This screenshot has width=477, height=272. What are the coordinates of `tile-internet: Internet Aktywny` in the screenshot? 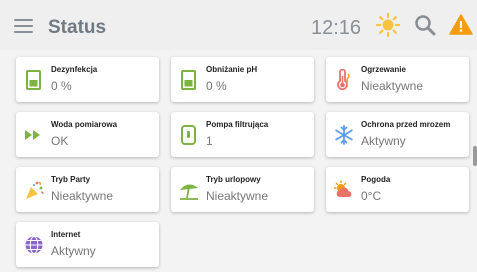 It's located at (87, 244).